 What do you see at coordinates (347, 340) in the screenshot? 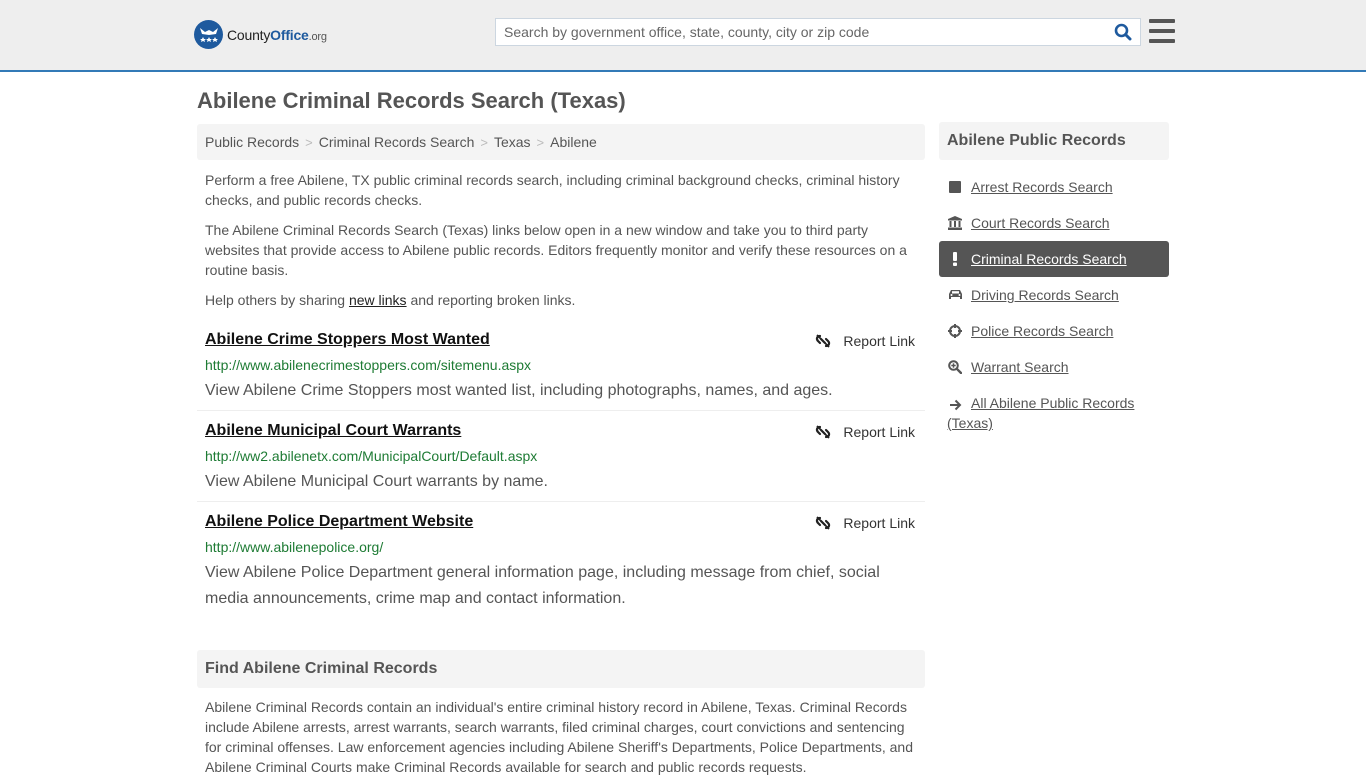
I see `resource-title-link: Abilene Crime Stoppers Most Wanted` at bounding box center [347, 340].